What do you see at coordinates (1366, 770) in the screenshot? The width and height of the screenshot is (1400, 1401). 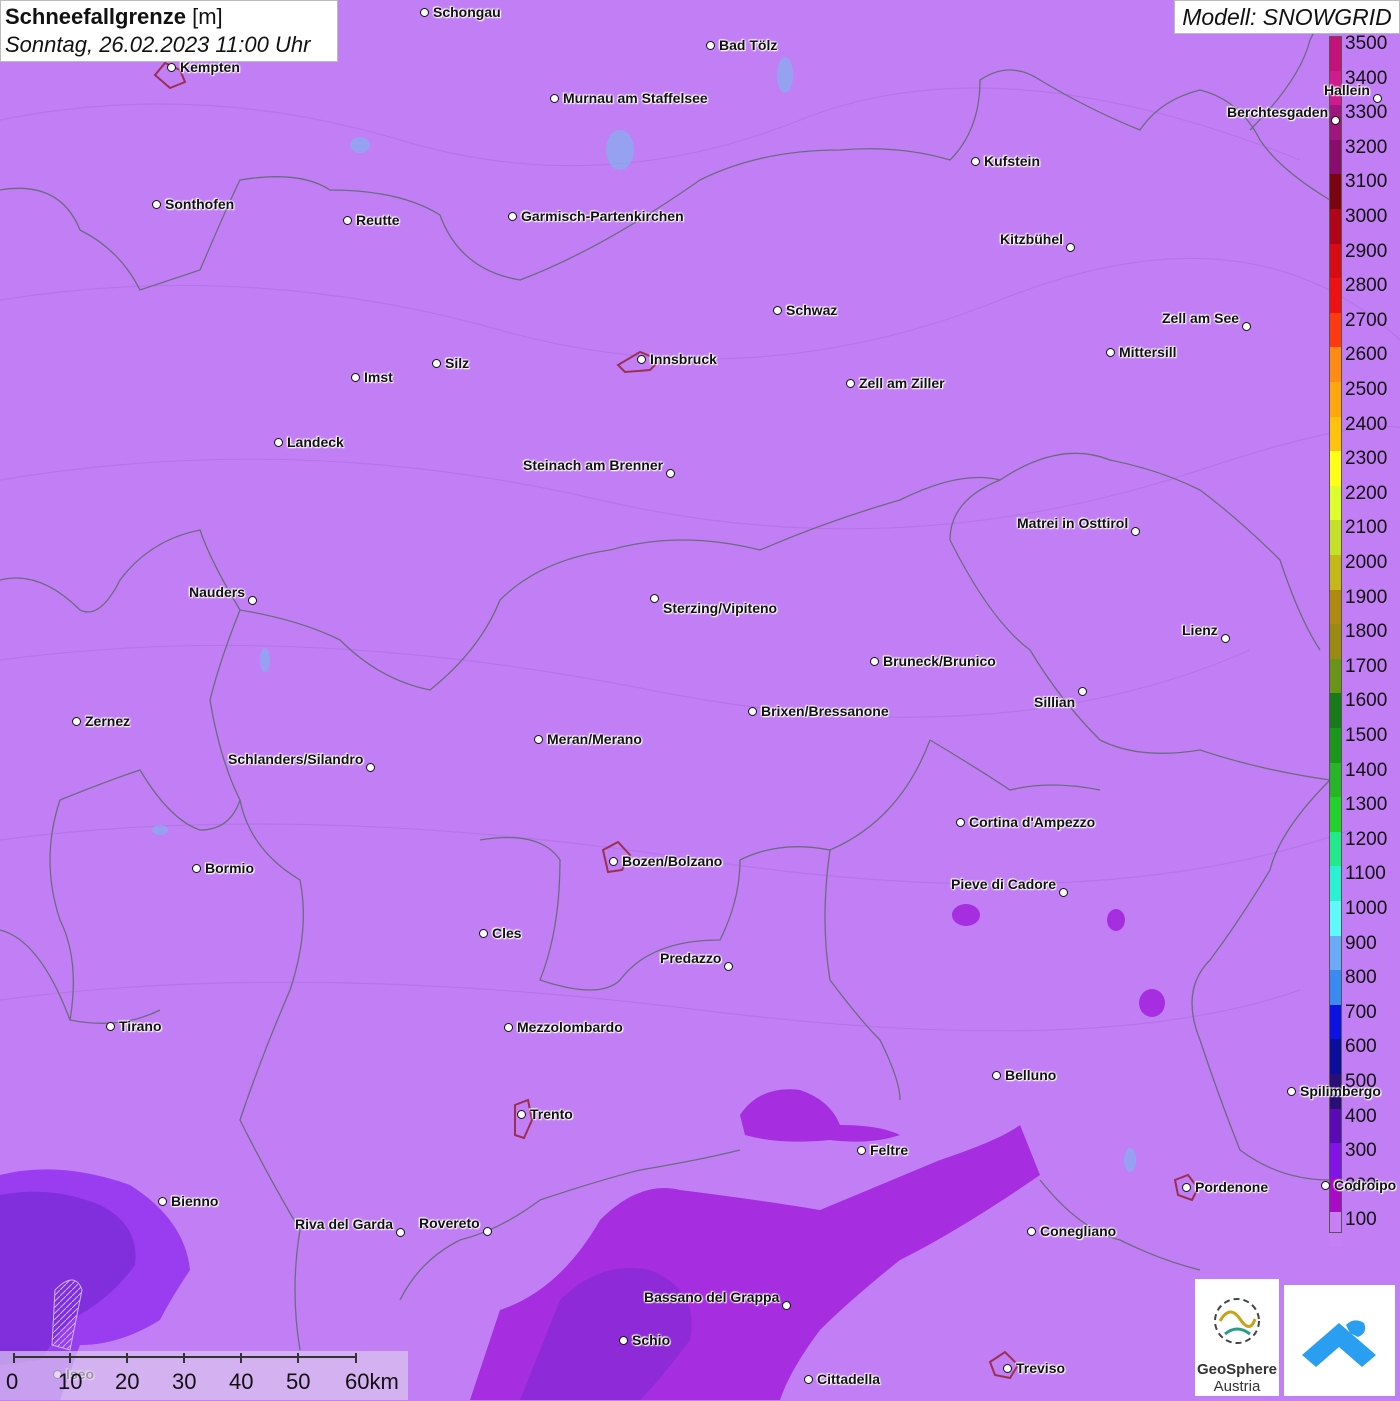 I see `legend-tick-label: 1400` at bounding box center [1366, 770].